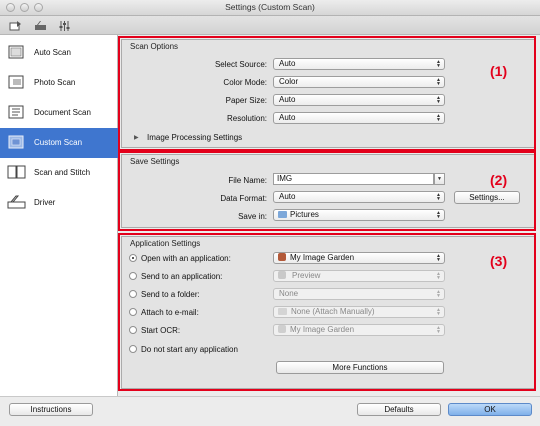 The width and height of the screenshot is (540, 426). What do you see at coordinates (490, 409) in the screenshot?
I see `ok-button: OK` at bounding box center [490, 409].